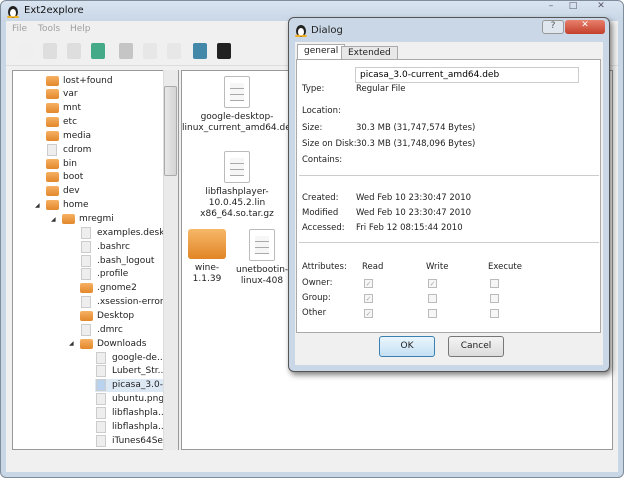 Image resolution: width=628 pixels, height=480 pixels. What do you see at coordinates (81, 80) in the screenshot?
I see `tree-item: lost+found` at bounding box center [81, 80].